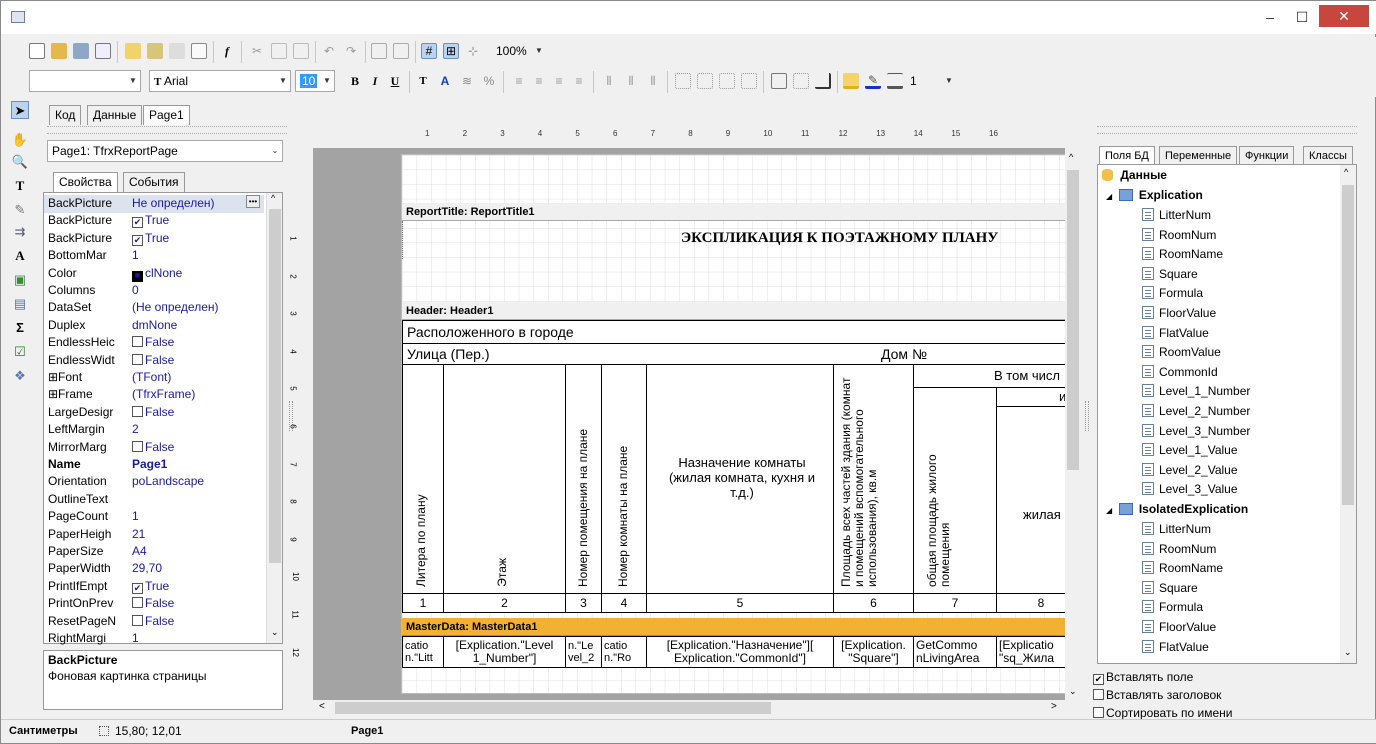  What do you see at coordinates (539, 81) in the screenshot?
I see `align-center-icon: ≡` at bounding box center [539, 81].